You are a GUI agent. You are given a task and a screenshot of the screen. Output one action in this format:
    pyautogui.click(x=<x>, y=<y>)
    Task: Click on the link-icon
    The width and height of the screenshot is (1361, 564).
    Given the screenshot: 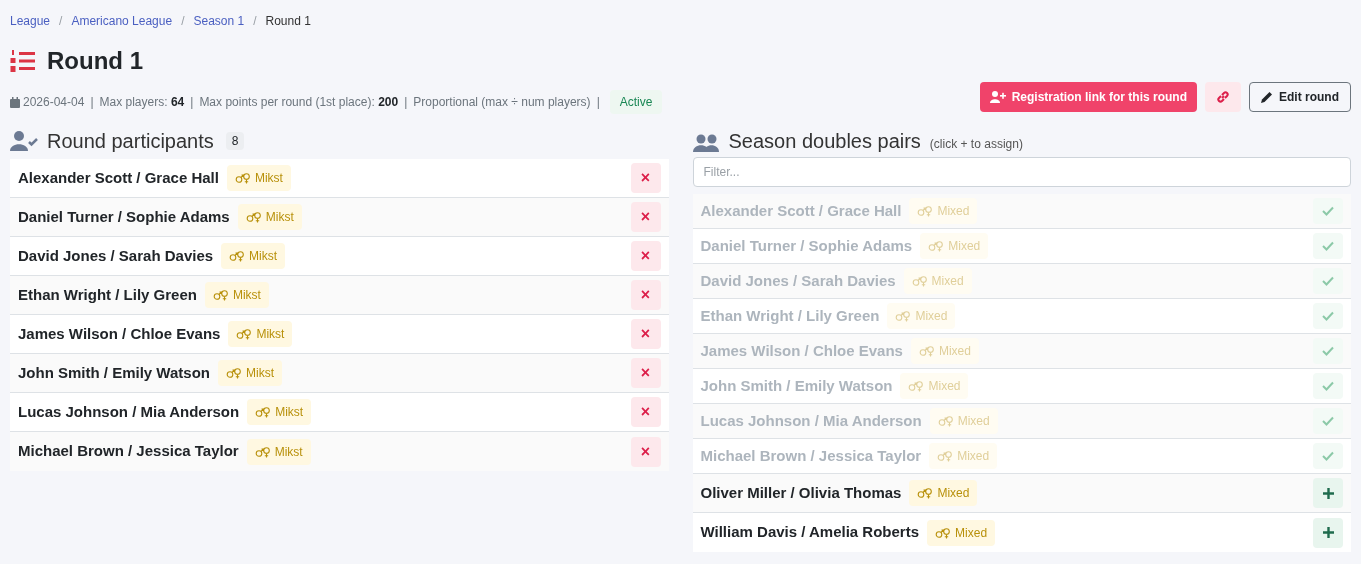 What is the action you would take?
    pyautogui.click(x=1223, y=97)
    